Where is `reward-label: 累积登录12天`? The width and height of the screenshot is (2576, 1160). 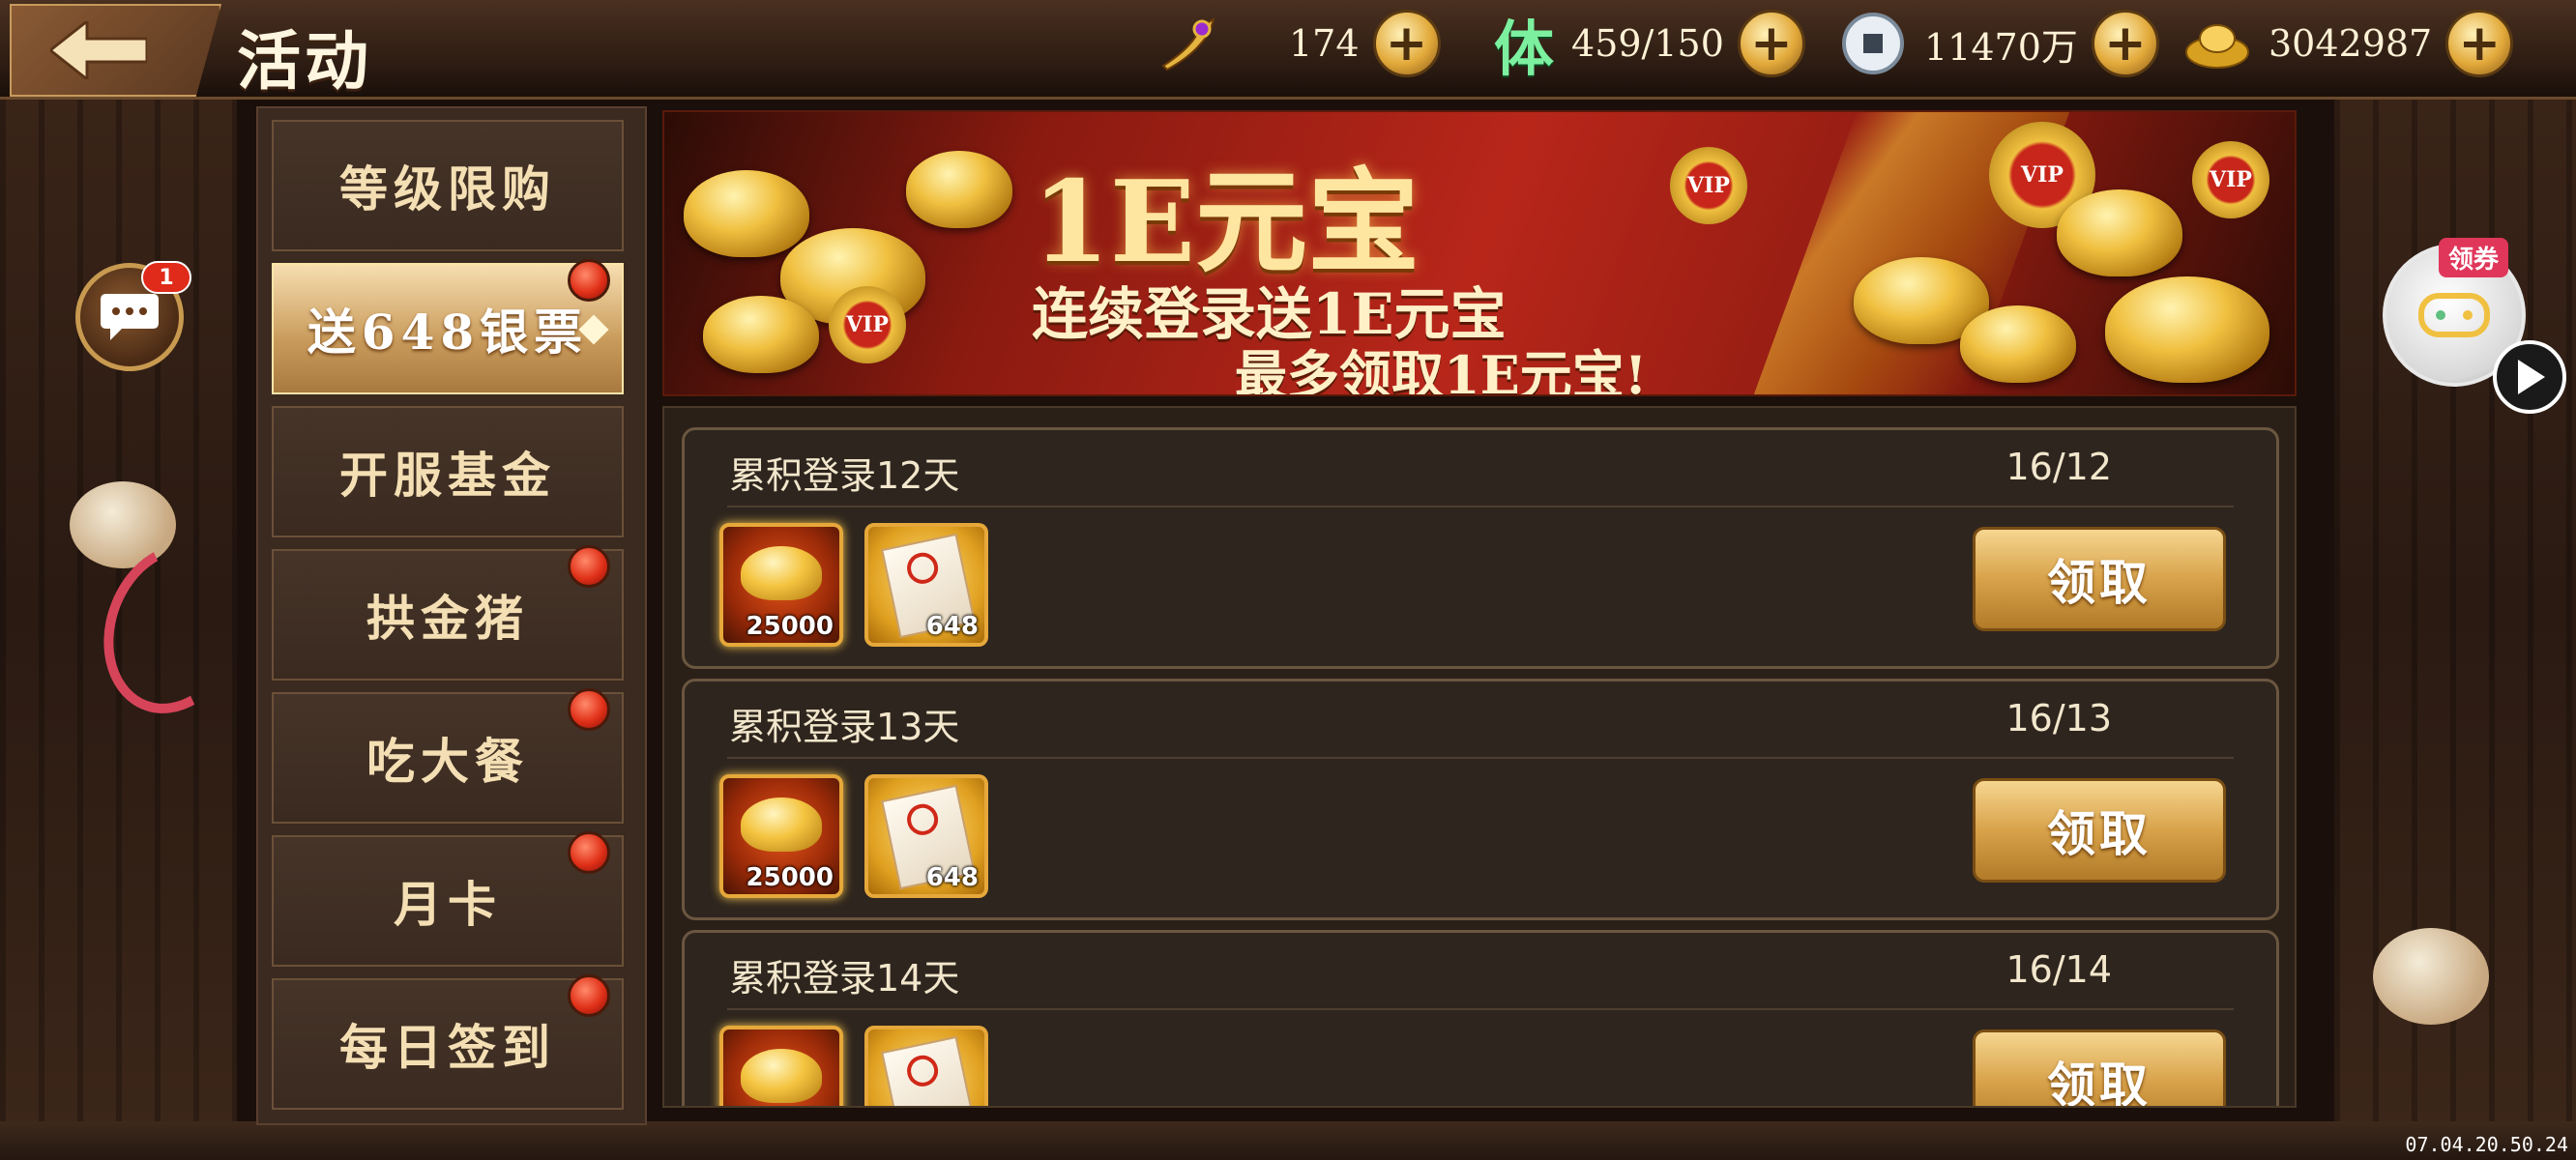 reward-label: 累积登录12天 is located at coordinates (844, 476).